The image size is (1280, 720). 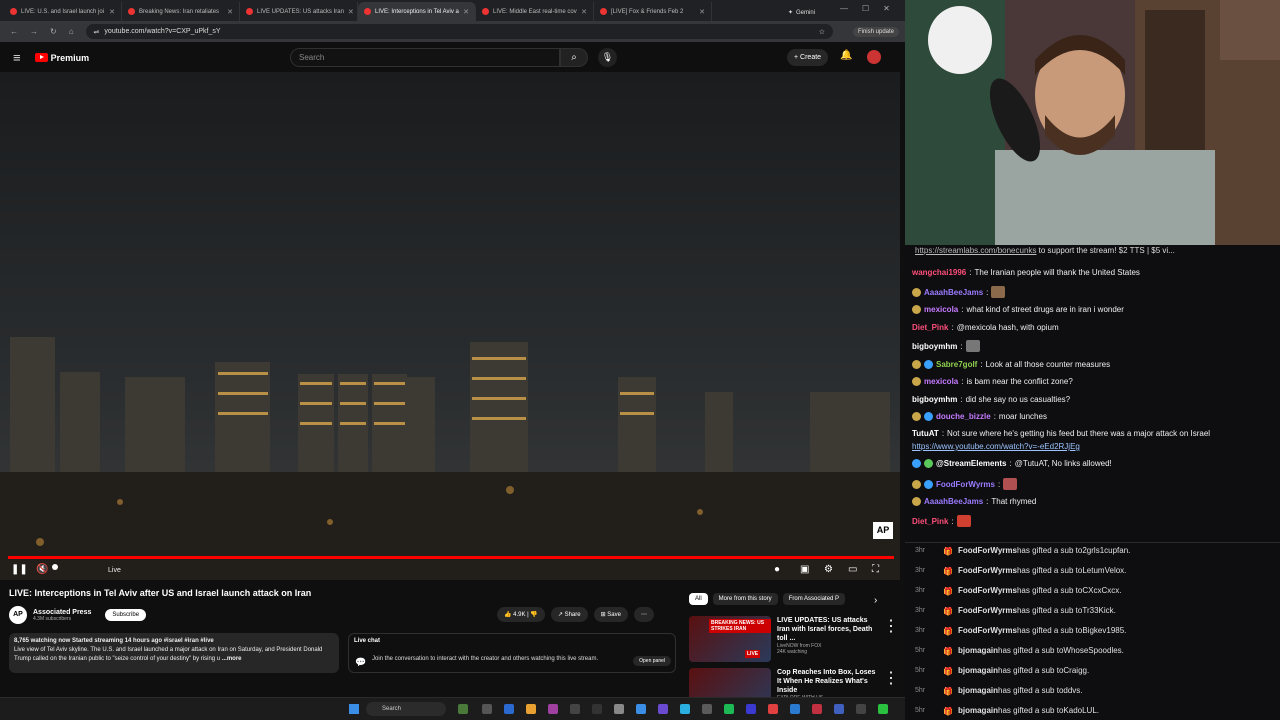 I want to click on back-icon: ←, so click(x=14, y=31).